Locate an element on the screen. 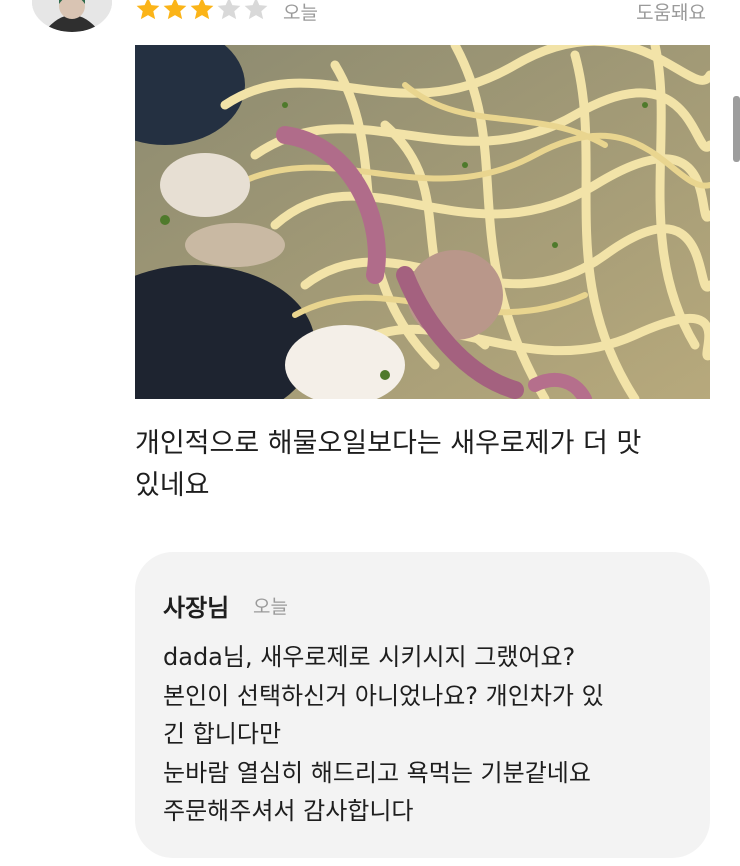  reply-line: 본인이 선택하신거 아니었나요? 개인차가 있 is located at coordinates (383, 695).